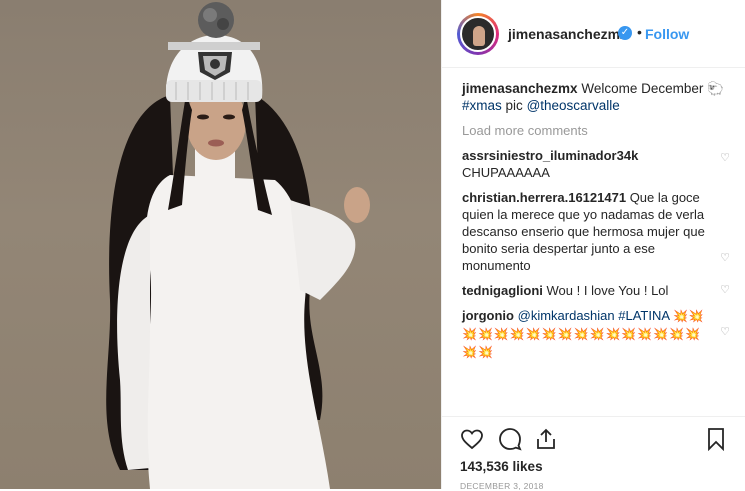 The width and height of the screenshot is (745, 491). What do you see at coordinates (482, 105) in the screenshot?
I see `caption-hashtag: #xmas` at bounding box center [482, 105].